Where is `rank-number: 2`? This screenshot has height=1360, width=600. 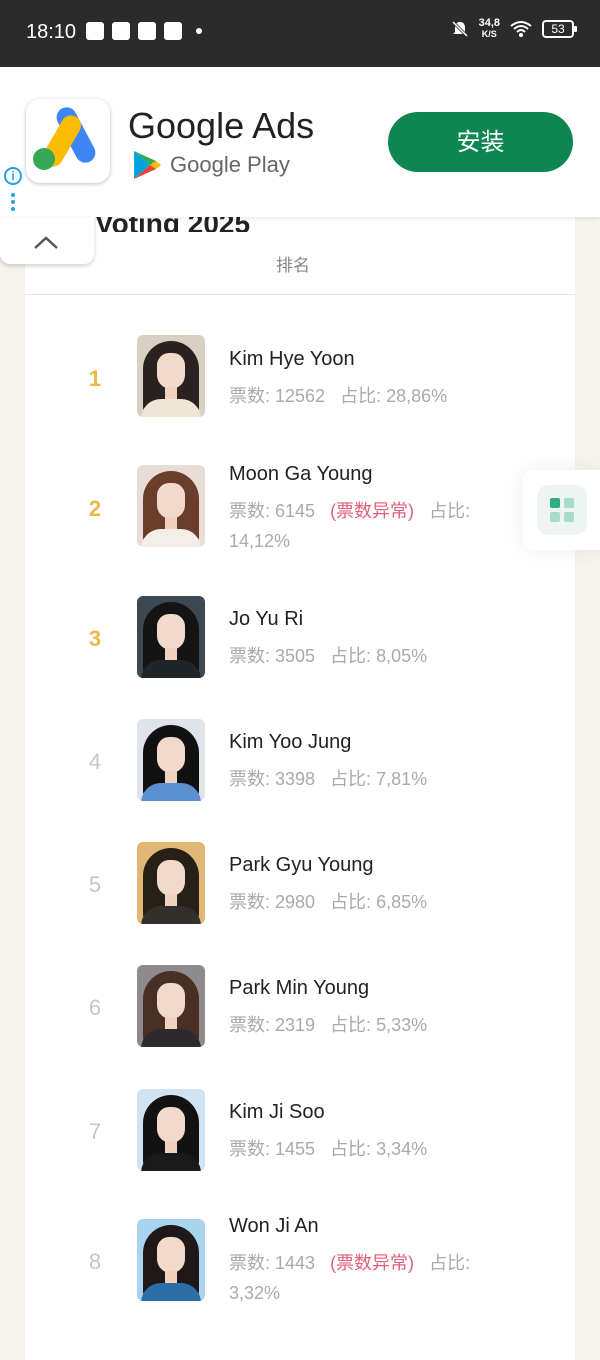 rank-number: 2 is located at coordinates (95, 508).